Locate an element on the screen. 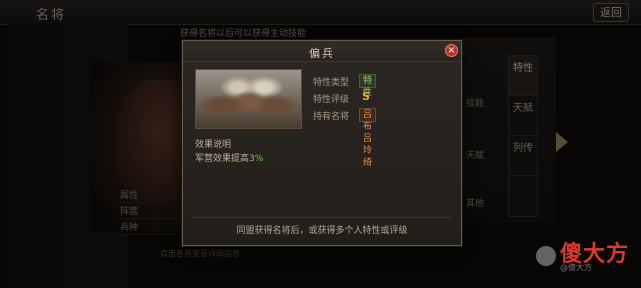 This screenshot has width=641, height=288. trait-grade: S is located at coordinates (366, 96).